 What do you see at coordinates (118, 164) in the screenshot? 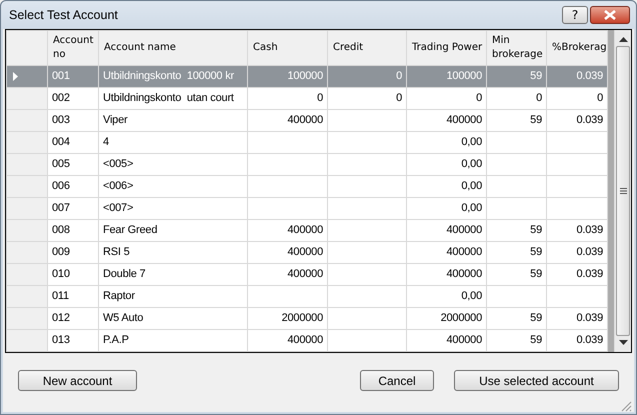
I see `table-cell: <005>` at bounding box center [118, 164].